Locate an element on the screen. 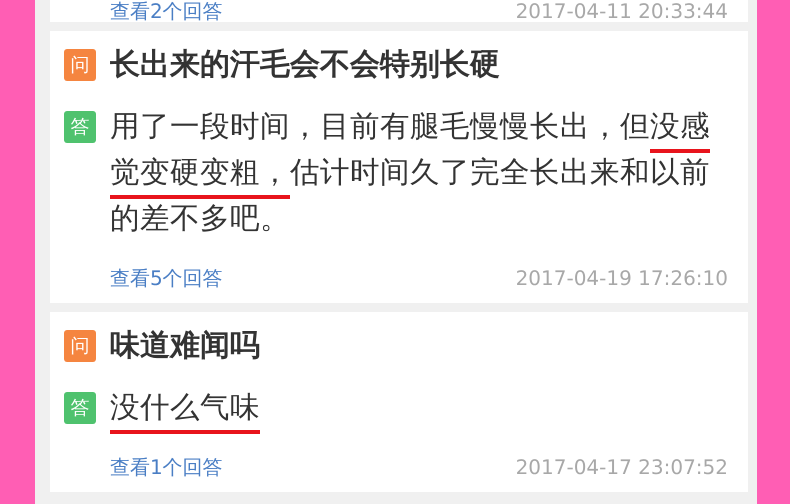 The width and height of the screenshot is (790, 504). question-title: 味道难闻吗 is located at coordinates (185, 346).